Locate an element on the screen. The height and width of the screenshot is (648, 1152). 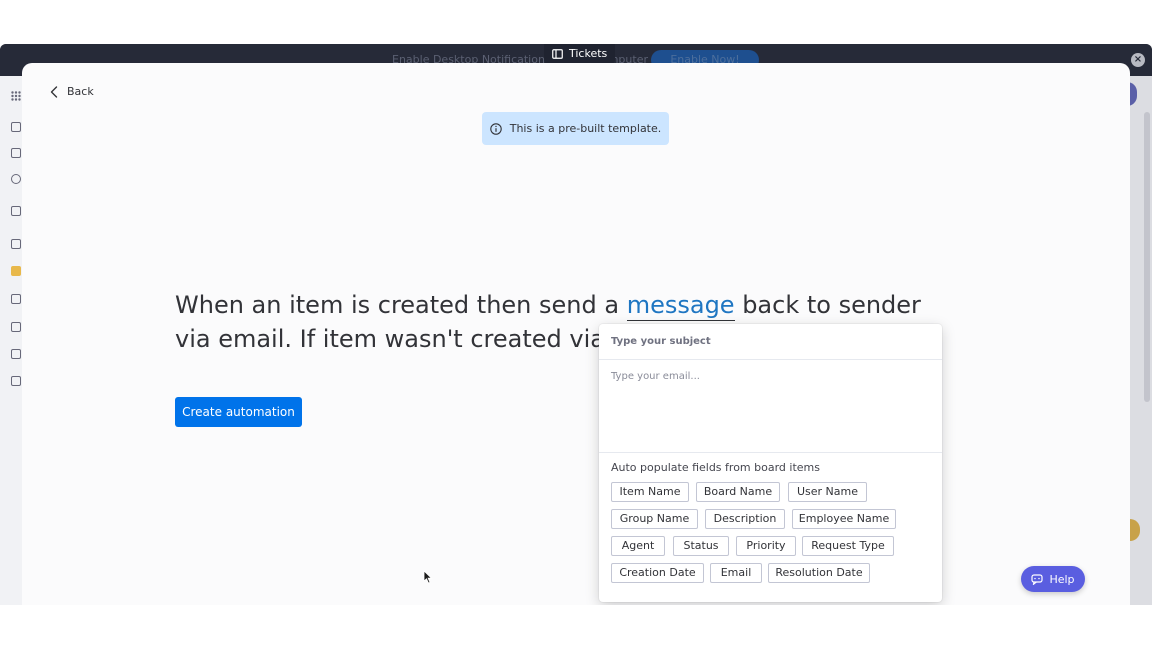
banner-text: This is a pre-built template. is located at coordinates (585, 128).